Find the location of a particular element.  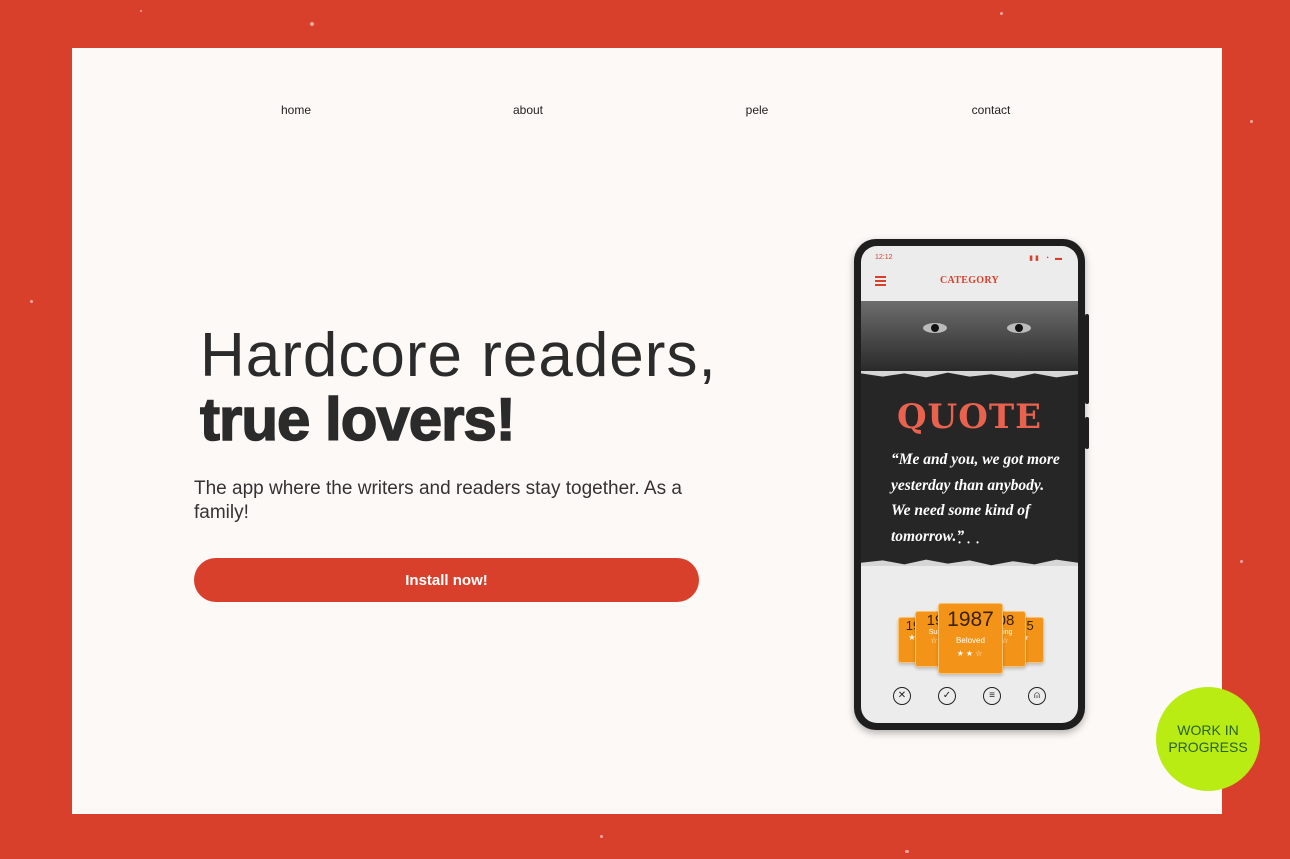

phone-side-button is located at coordinates (1087, 359).